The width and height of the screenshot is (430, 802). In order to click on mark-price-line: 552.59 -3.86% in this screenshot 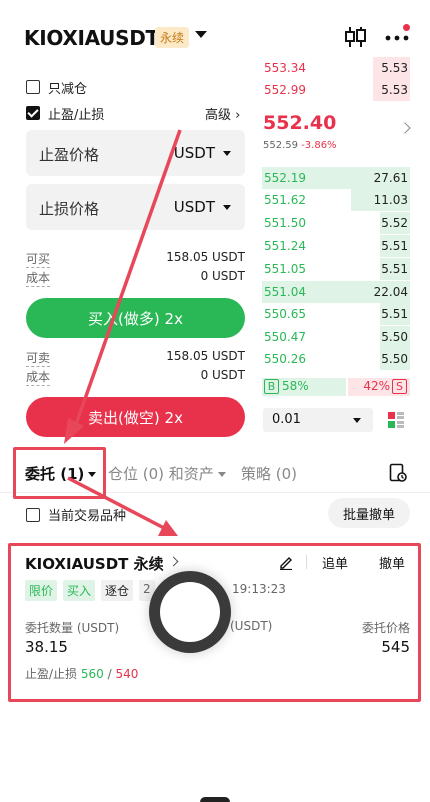, I will do `click(300, 145)`.